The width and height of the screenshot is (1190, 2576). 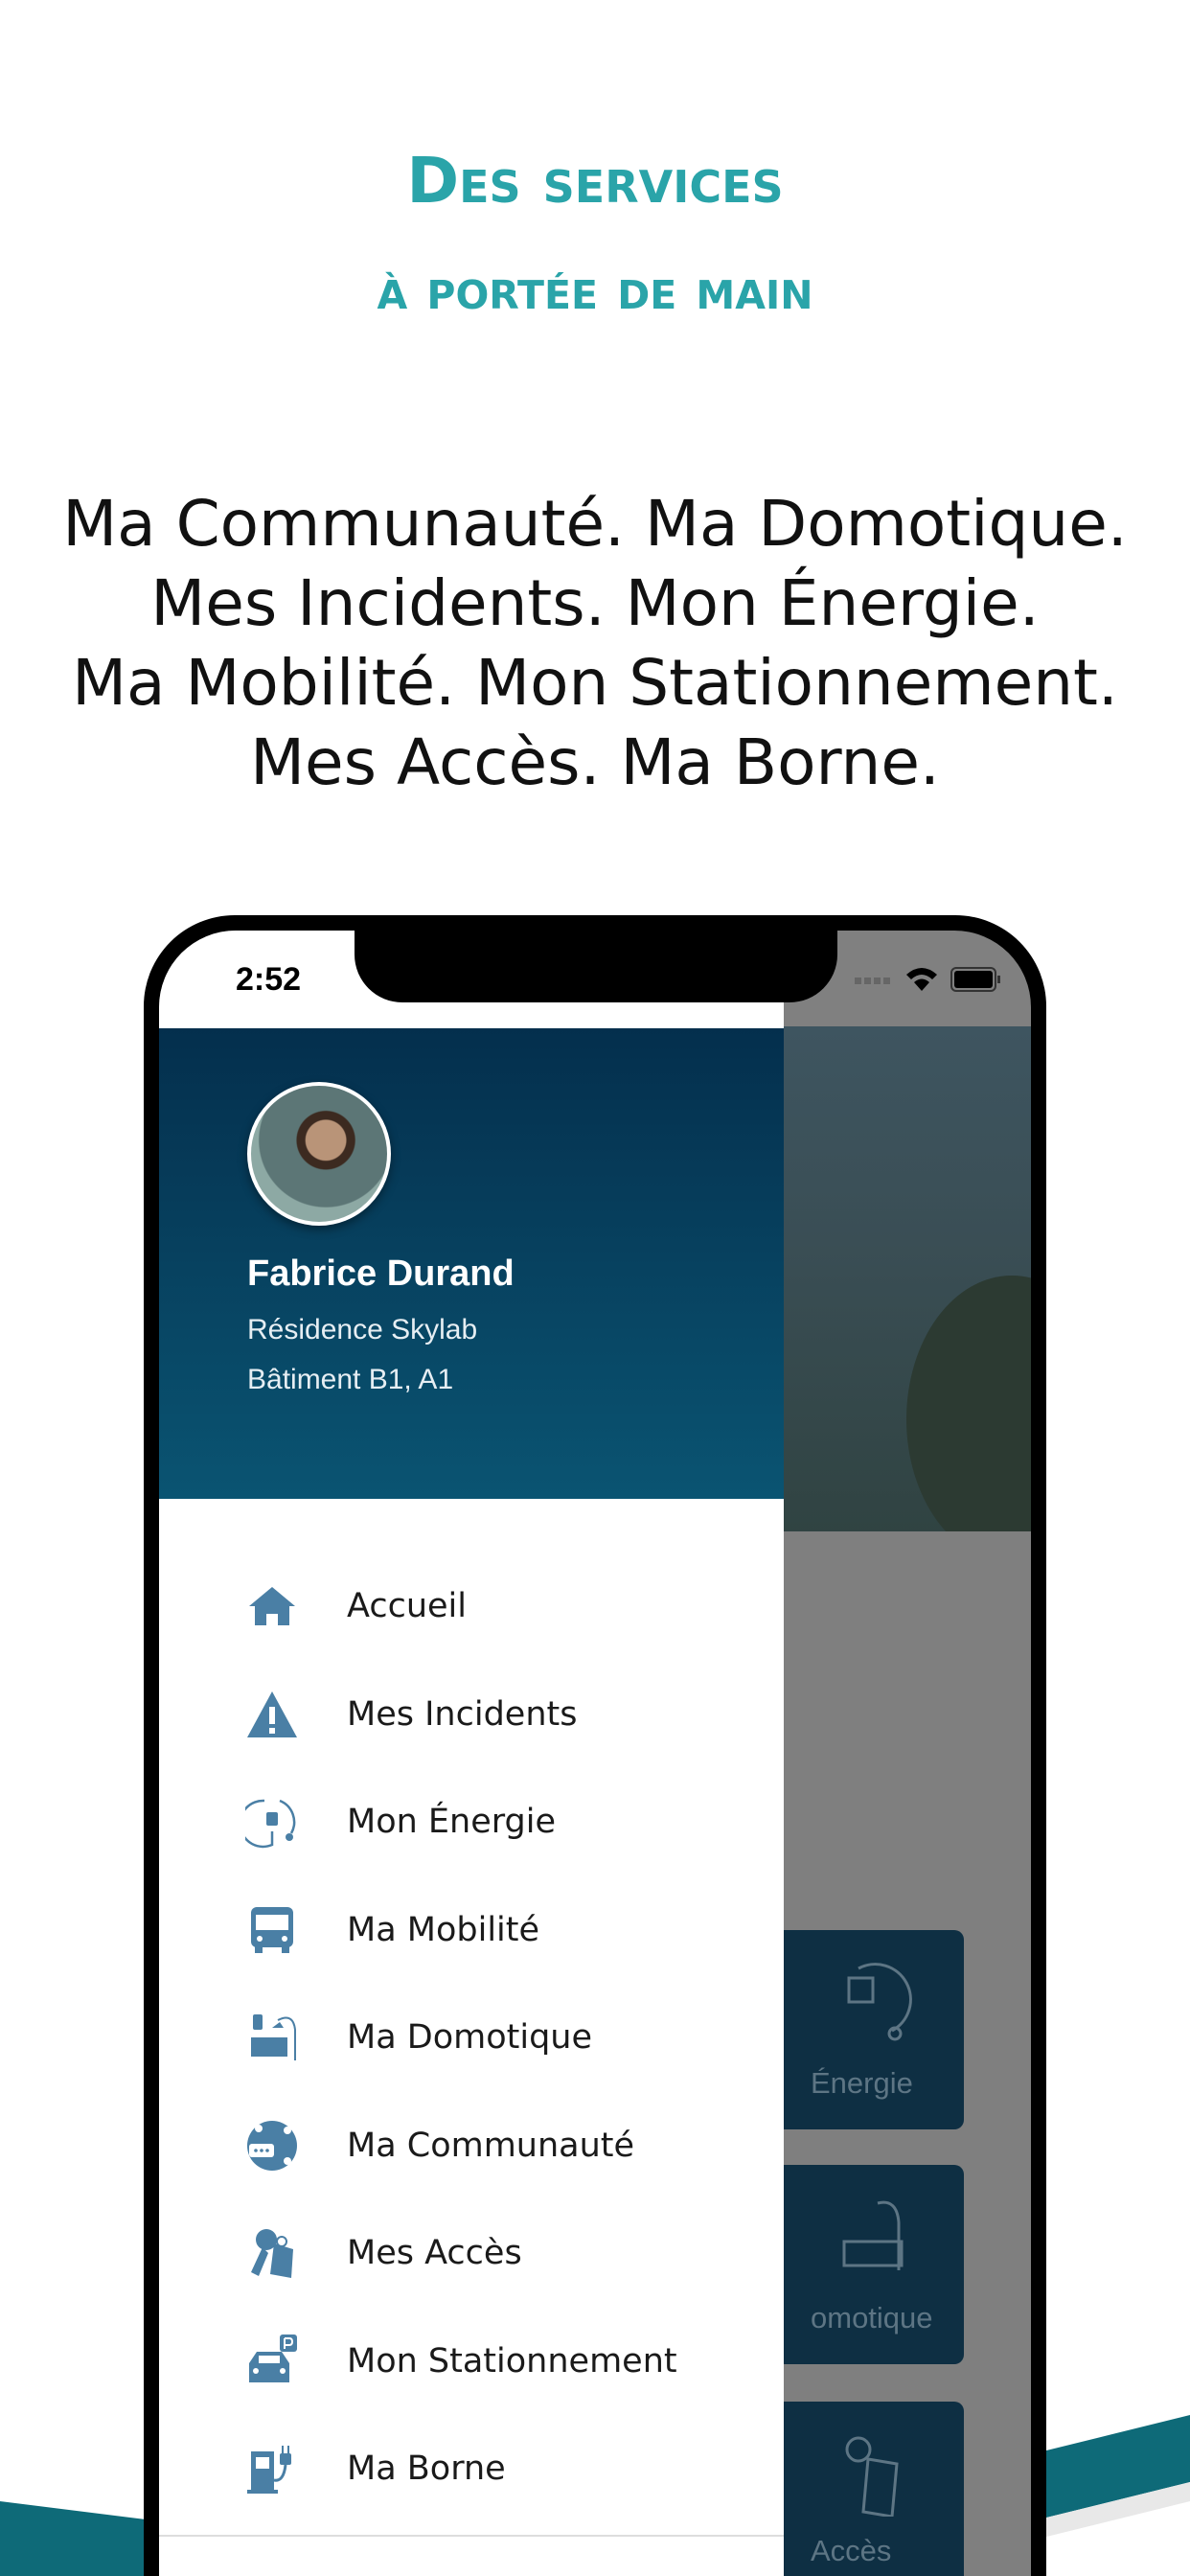 I want to click on charging-station-icon, so click(x=269, y=2470).